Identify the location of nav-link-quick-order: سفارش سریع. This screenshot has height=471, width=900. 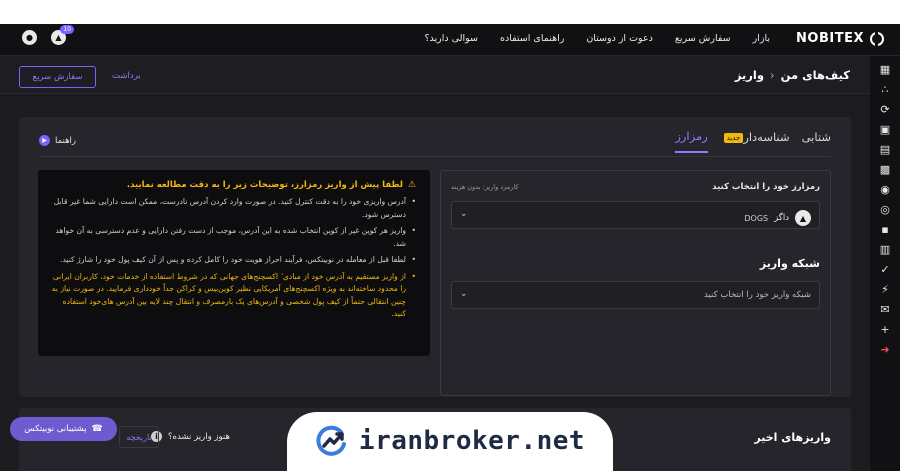
(703, 38).